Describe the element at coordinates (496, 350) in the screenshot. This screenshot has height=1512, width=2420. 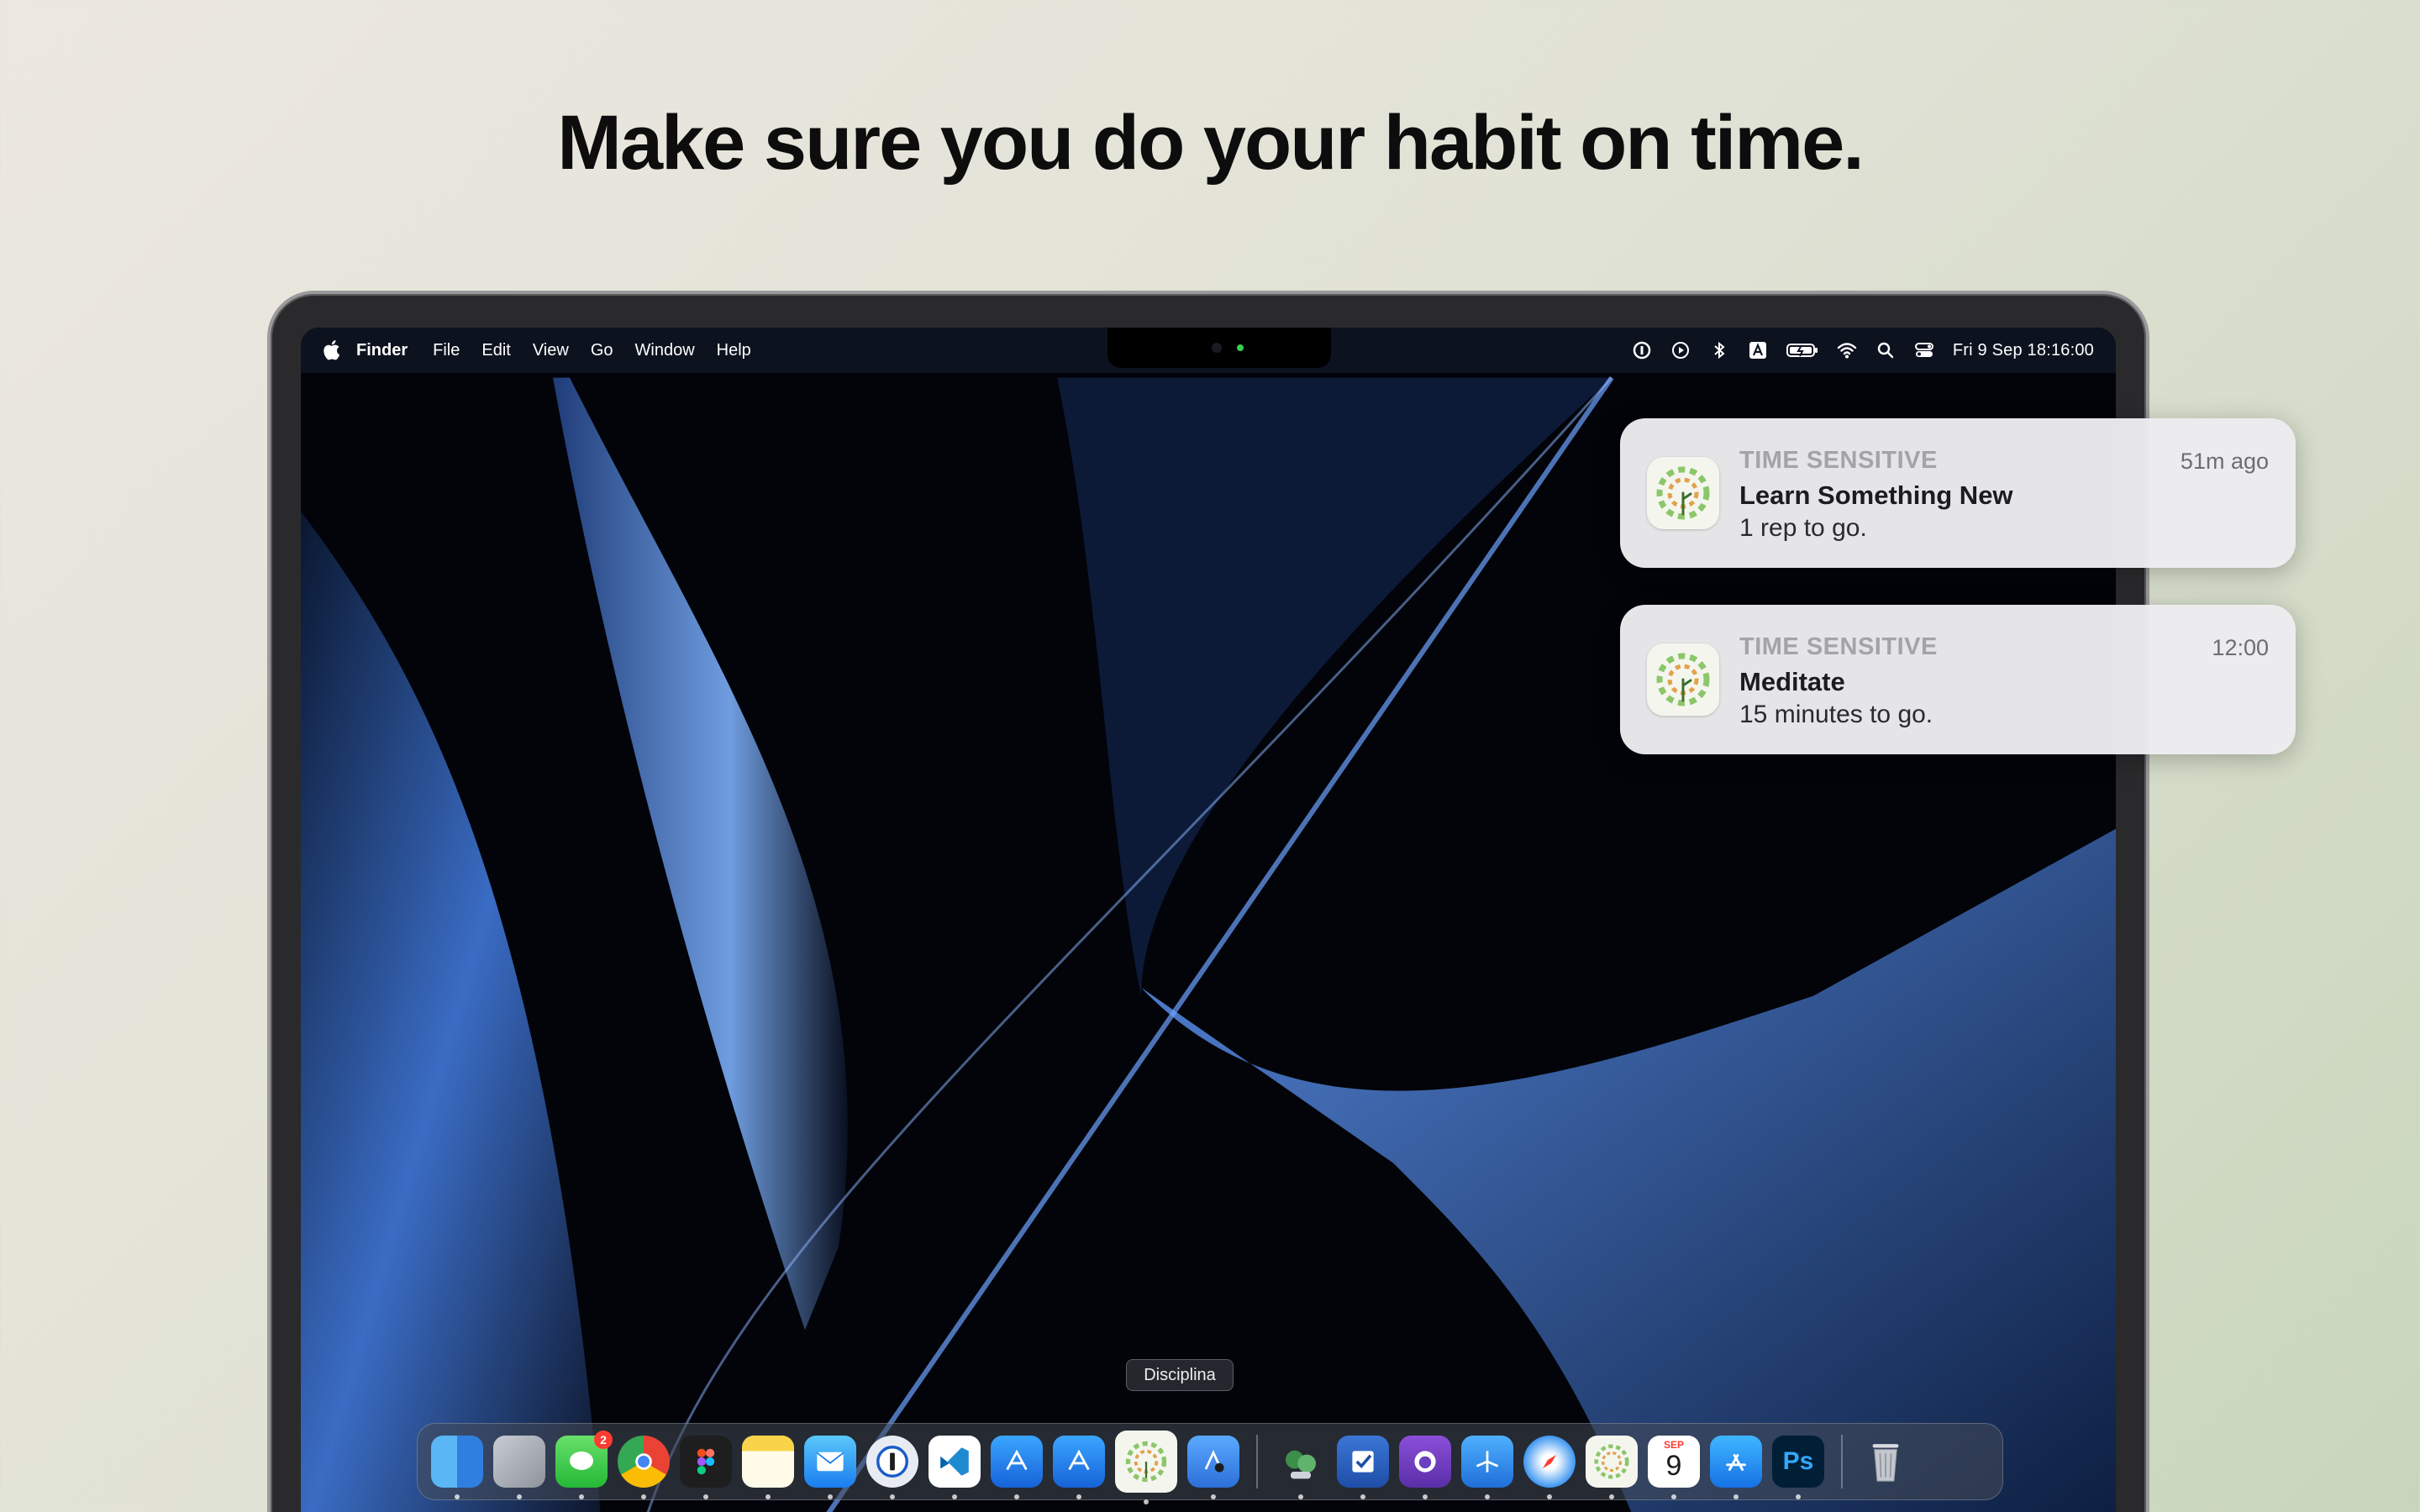
I see `menu-edit: Edit` at that location.